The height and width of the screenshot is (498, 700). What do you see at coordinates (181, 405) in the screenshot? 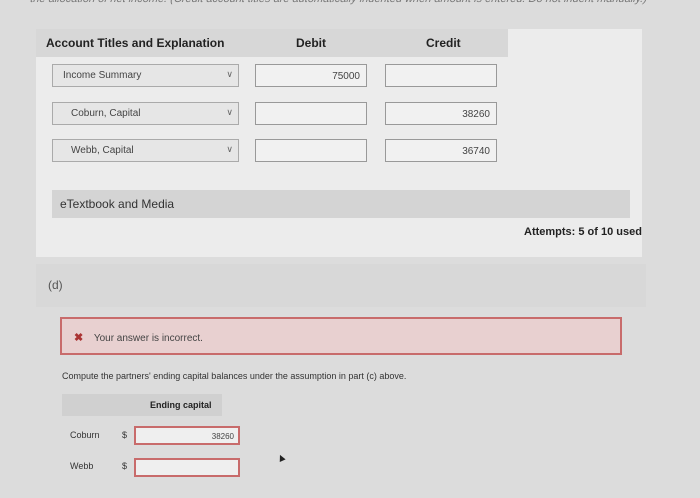
I see `ending-capital-header-label: Ending capital` at bounding box center [181, 405].